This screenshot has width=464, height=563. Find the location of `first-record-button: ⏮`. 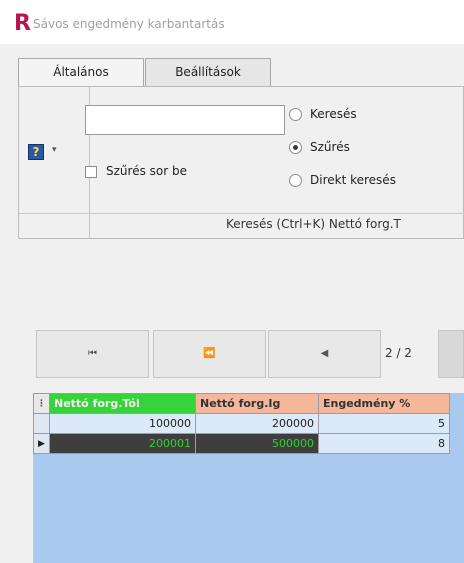

first-record-button: ⏮ is located at coordinates (92, 354).